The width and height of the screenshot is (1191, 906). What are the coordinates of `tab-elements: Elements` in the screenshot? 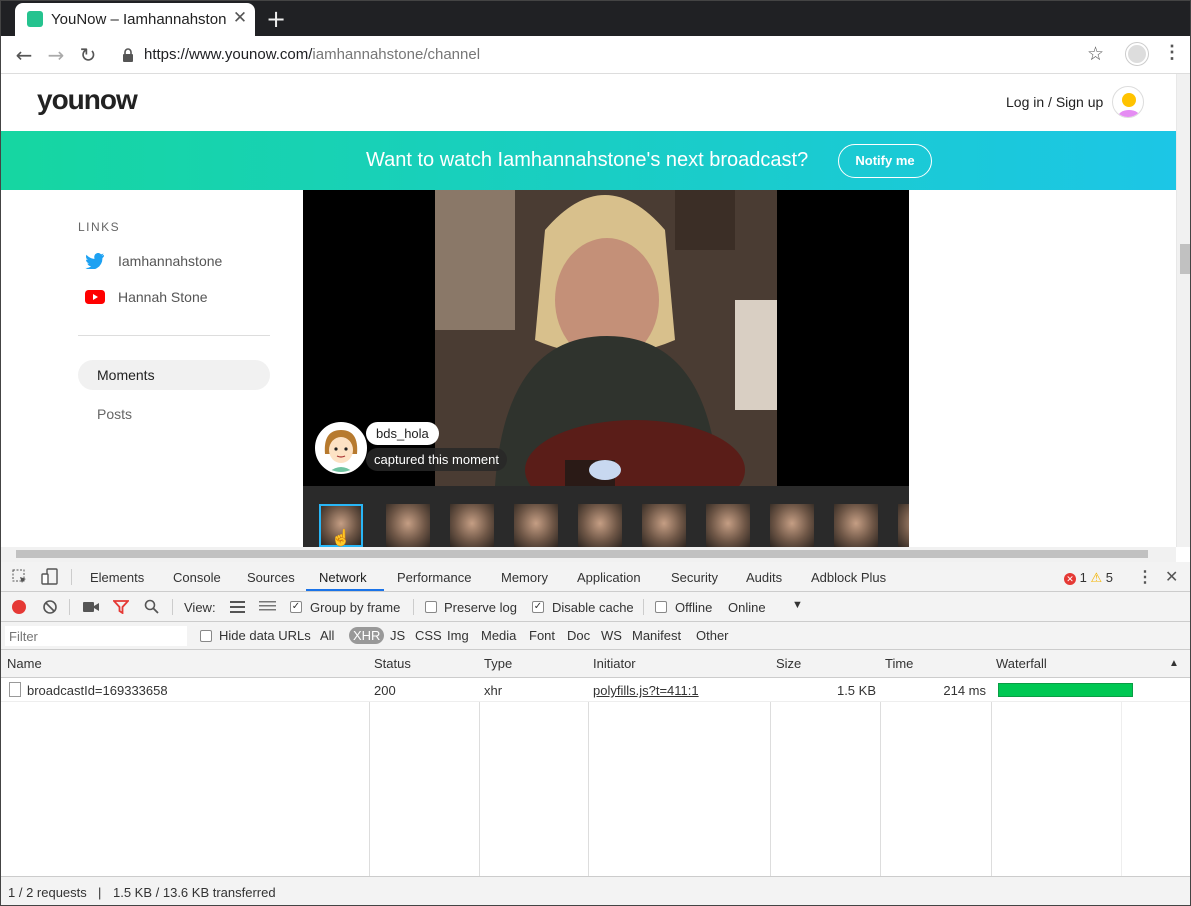 It's located at (117, 577).